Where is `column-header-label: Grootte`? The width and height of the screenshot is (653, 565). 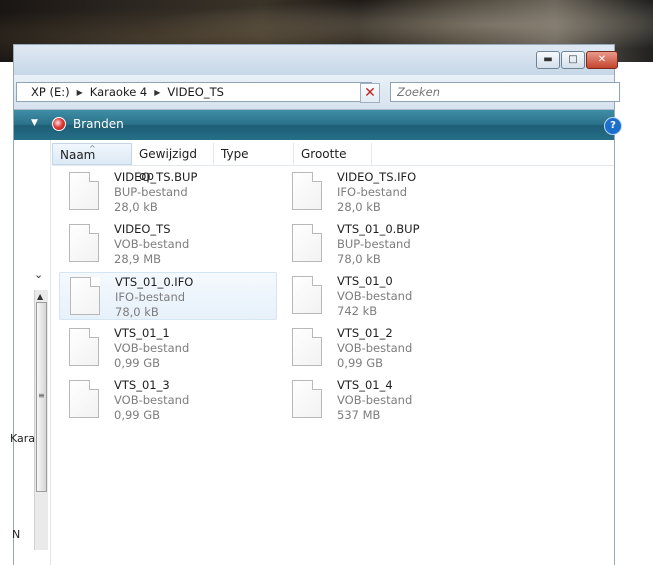
column-header-label: Grootte is located at coordinates (324, 154).